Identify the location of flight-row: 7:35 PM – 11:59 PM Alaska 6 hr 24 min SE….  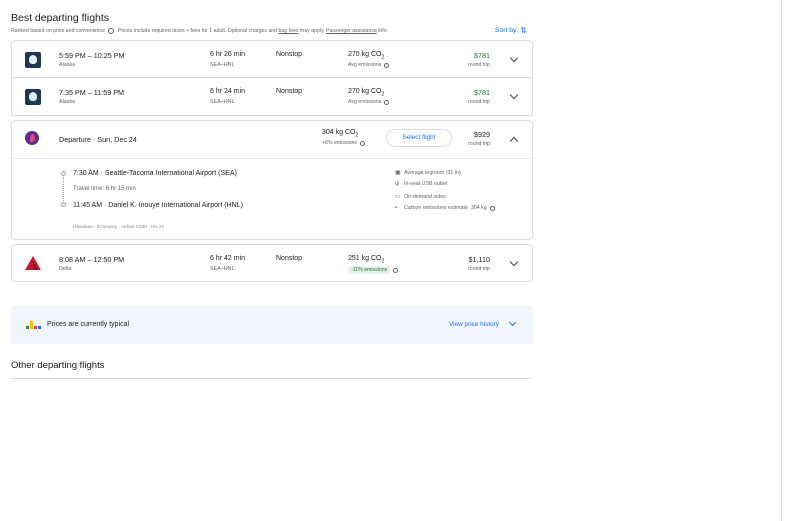
(272, 97).